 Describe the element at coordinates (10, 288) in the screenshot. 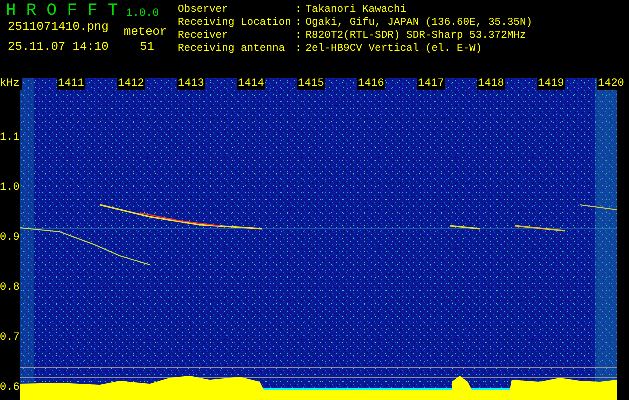

I see `frequency-label: 0.8` at that location.